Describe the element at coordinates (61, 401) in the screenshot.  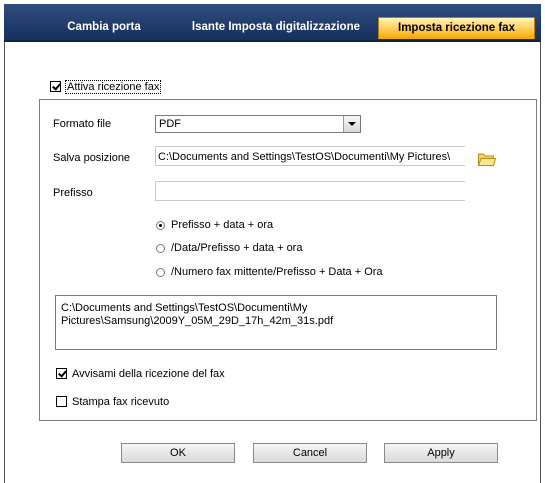
I see `print-received-checkbox` at that location.